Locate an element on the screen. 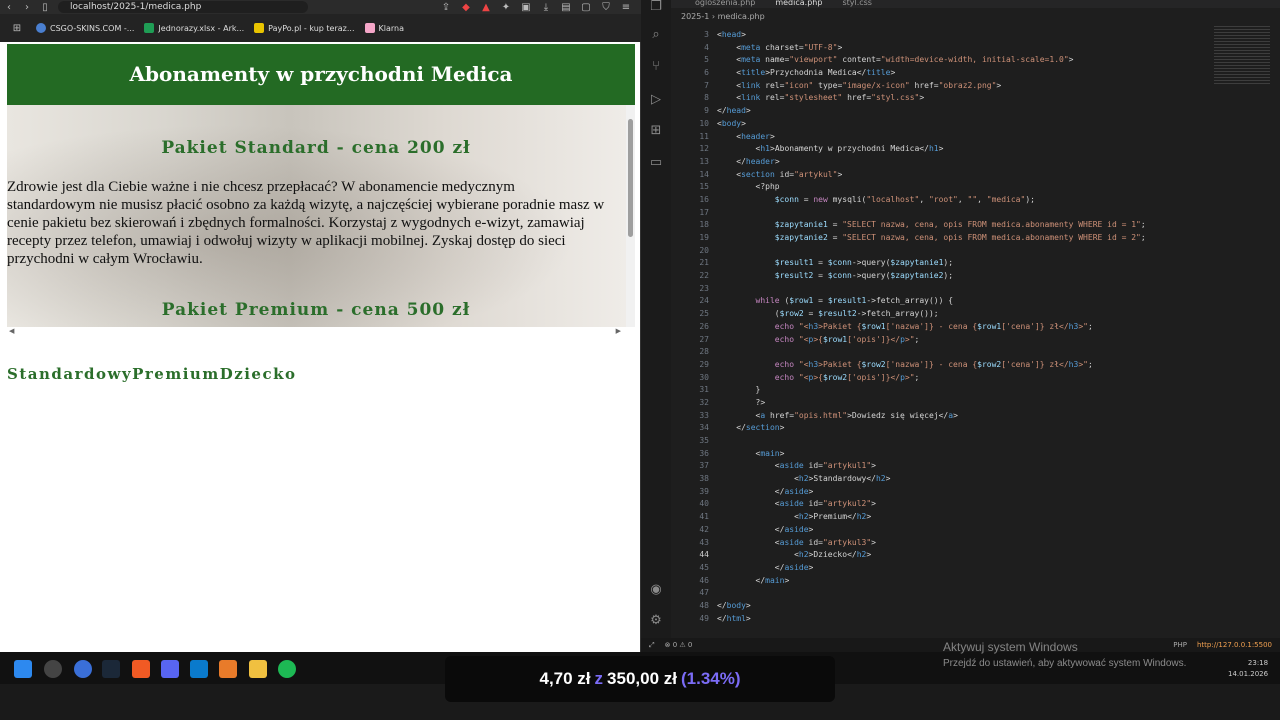 The height and width of the screenshot is (720, 1280). sidebar-icon: ▣ is located at coordinates (526, 7).